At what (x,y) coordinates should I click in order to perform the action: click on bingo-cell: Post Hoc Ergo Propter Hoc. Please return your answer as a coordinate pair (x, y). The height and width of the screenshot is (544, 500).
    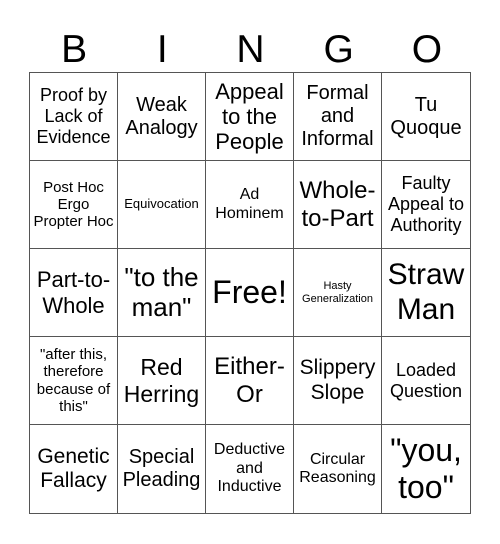
    Looking at the image, I should click on (74, 205).